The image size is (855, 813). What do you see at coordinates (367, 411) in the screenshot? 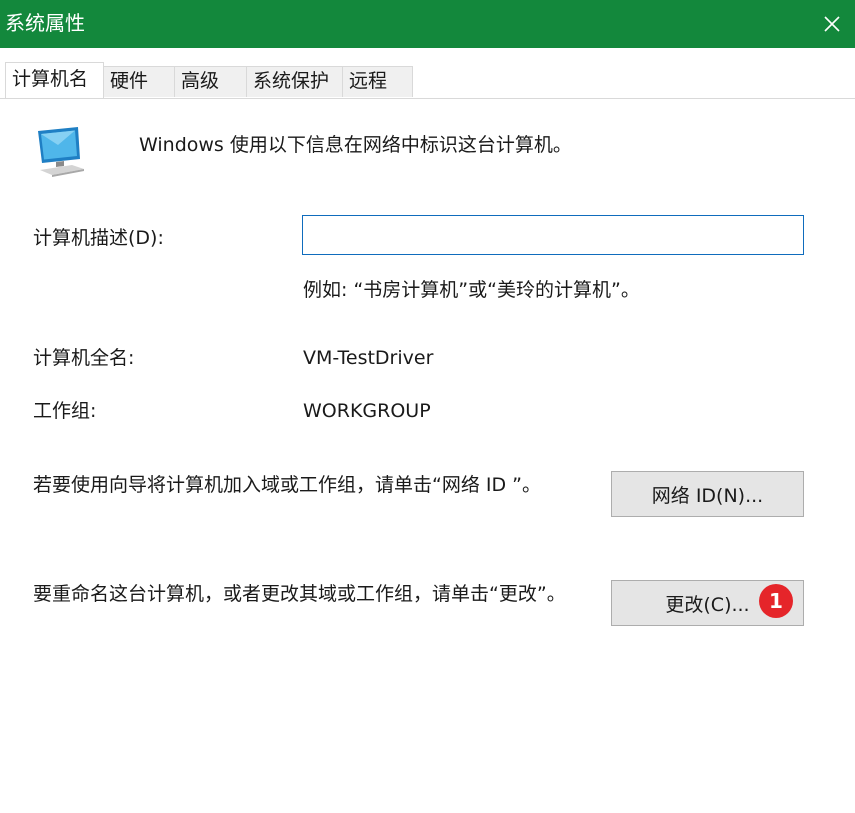
I see `workgroup-value: WORKGROUP` at bounding box center [367, 411].